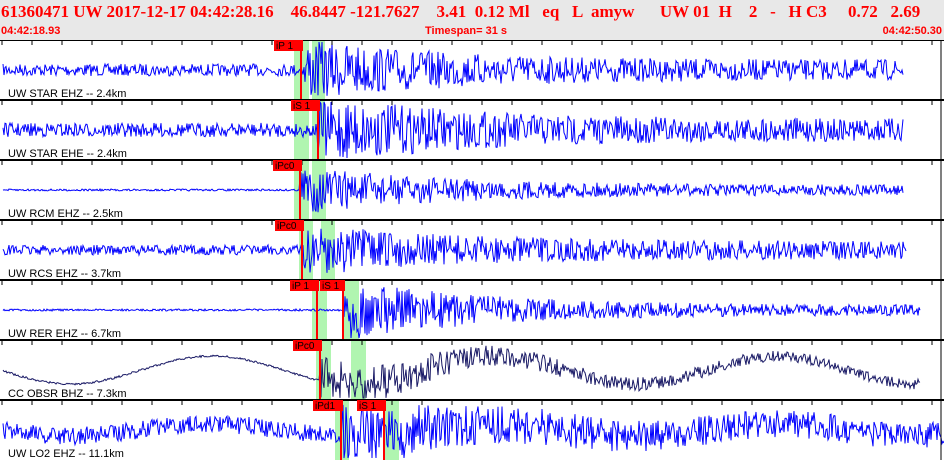  What do you see at coordinates (912, 31) in the screenshot?
I see `end-time: 04:42:50.30` at bounding box center [912, 31].